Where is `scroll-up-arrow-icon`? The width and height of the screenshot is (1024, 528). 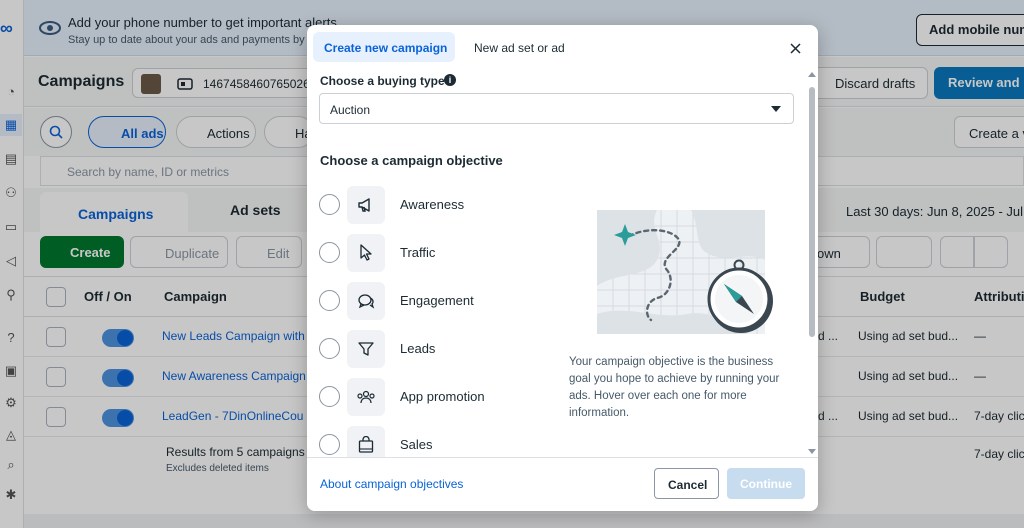 scroll-up-arrow-icon is located at coordinates (812, 74).